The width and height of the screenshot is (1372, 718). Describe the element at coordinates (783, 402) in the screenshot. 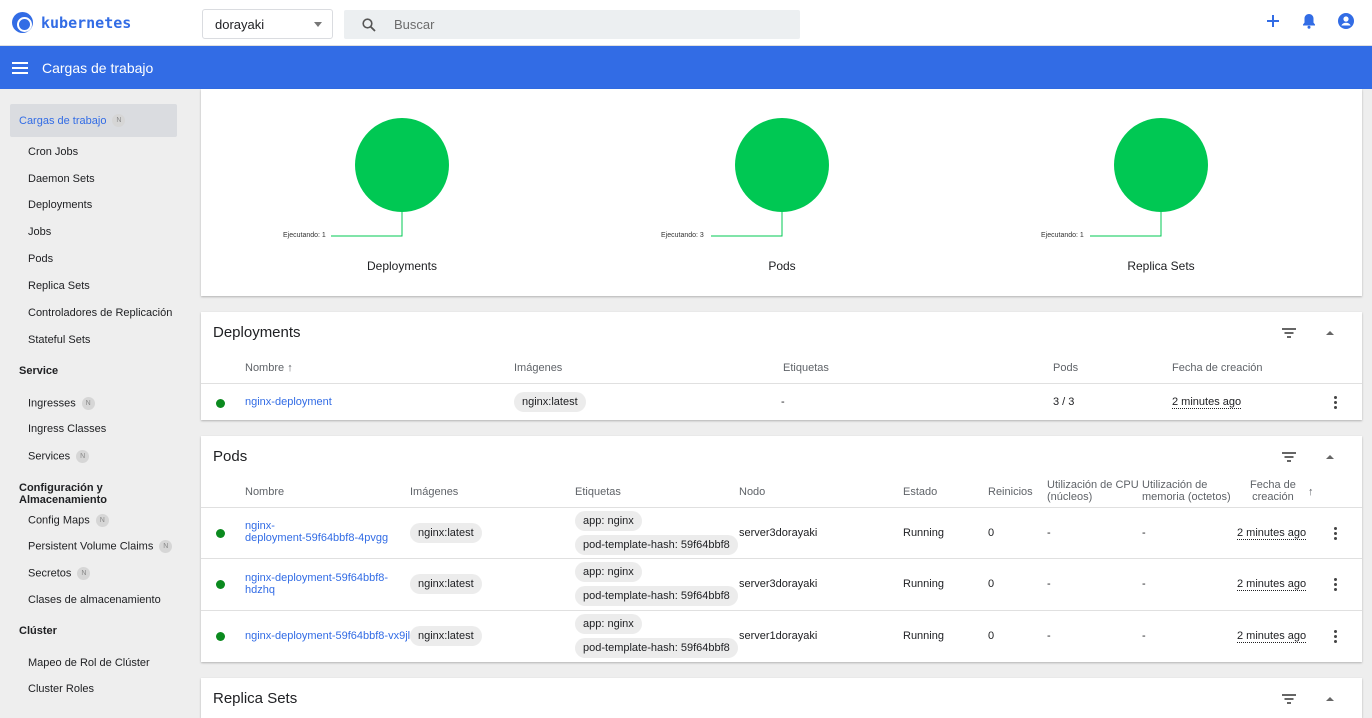

I see `labels-value: -` at that location.